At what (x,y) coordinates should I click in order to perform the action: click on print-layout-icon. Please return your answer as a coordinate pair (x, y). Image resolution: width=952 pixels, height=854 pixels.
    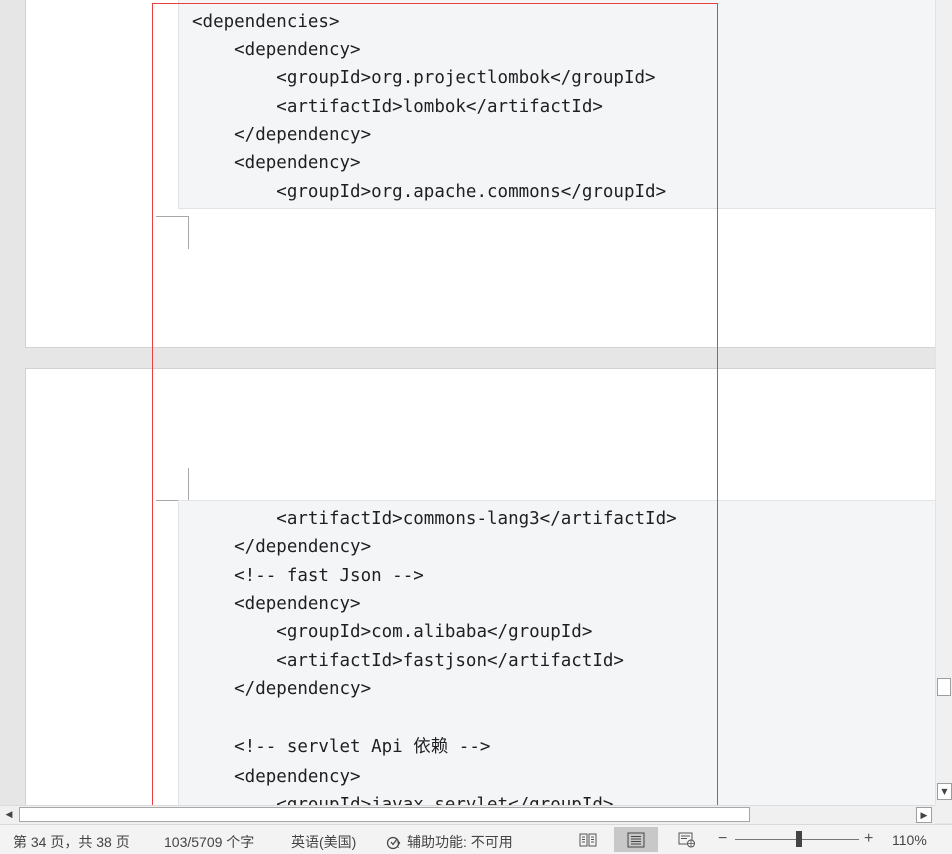
    Looking at the image, I should click on (636, 839).